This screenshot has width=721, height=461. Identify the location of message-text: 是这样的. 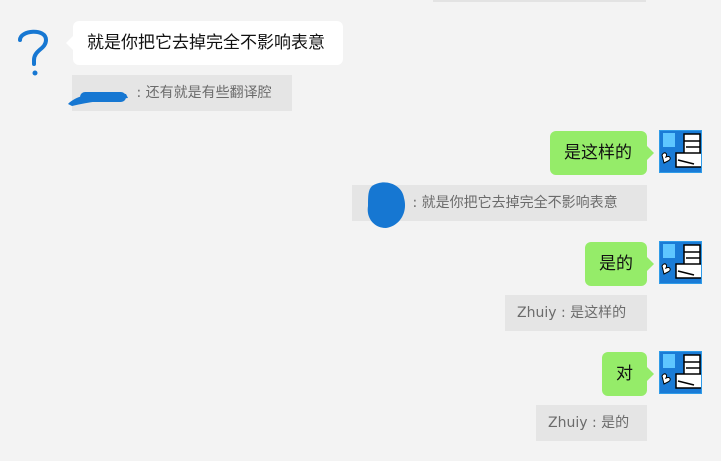
(598, 153).